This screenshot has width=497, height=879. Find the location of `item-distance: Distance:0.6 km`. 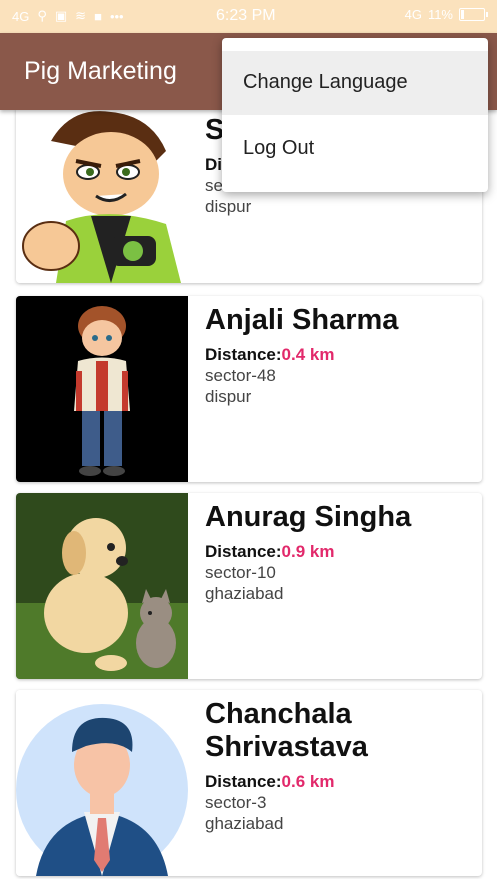

item-distance: Distance:0.6 km is located at coordinates (270, 781).